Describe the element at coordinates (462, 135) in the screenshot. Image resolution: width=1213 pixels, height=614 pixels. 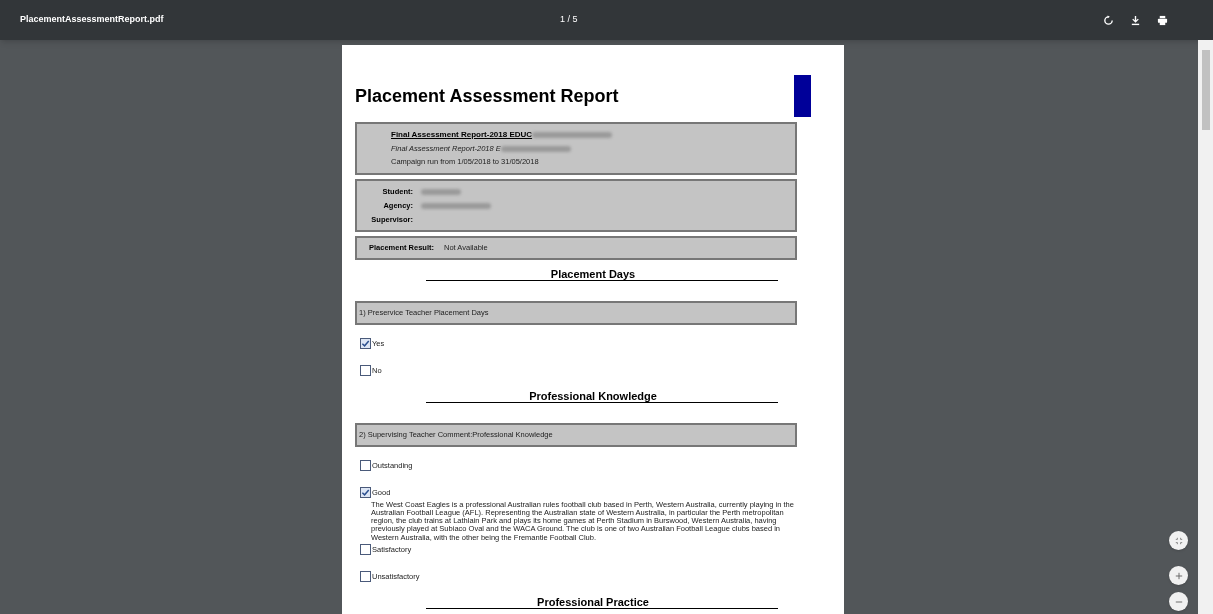
I see `assessment-heading: Final Assessment Report-2018 EDUC` at that location.